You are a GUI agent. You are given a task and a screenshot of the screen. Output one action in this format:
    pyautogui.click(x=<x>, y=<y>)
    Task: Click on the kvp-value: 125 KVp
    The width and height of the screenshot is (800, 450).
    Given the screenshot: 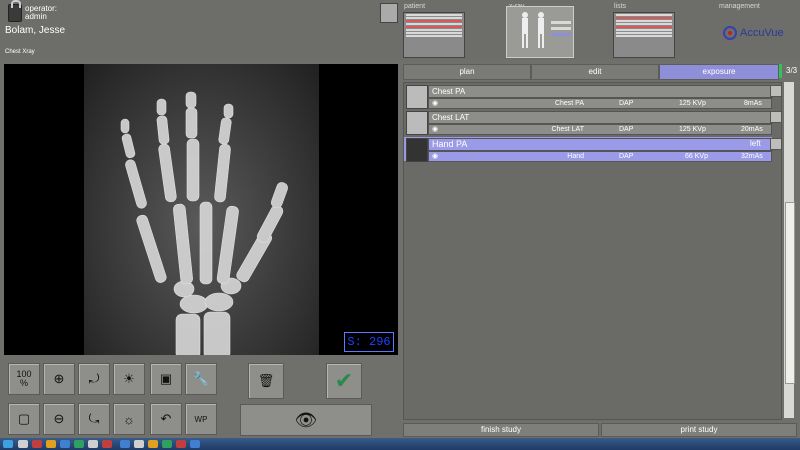 What is the action you would take?
    pyautogui.click(x=692, y=129)
    